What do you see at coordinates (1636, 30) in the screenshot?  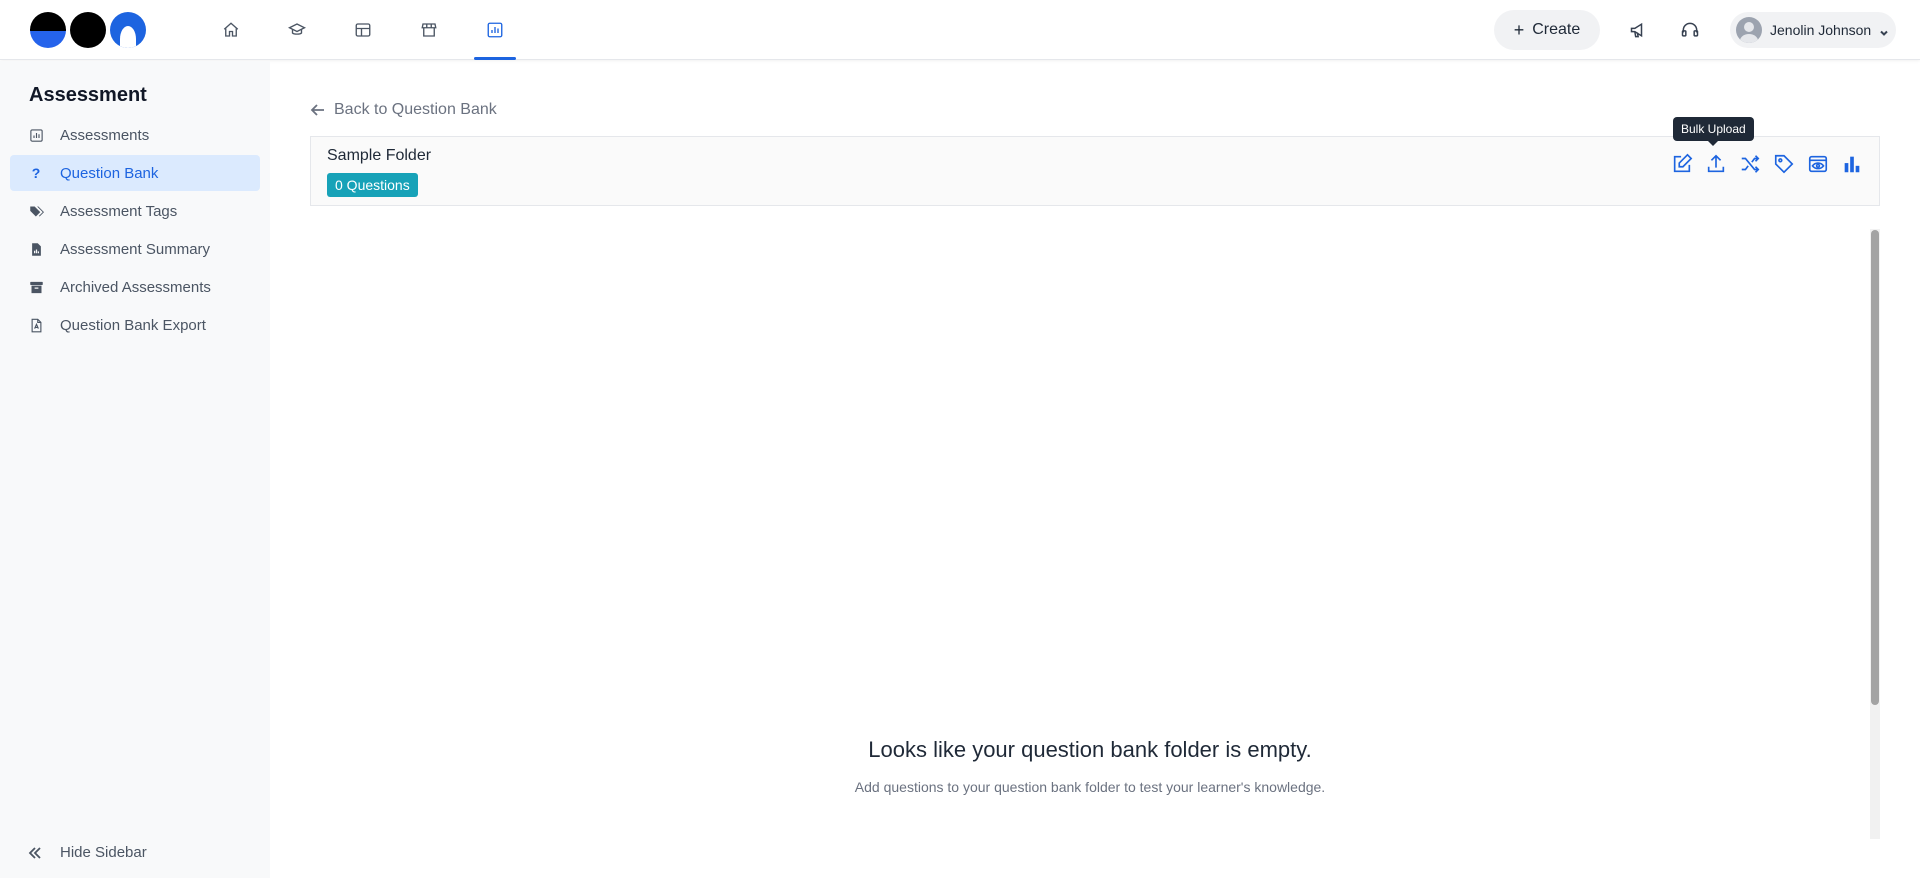 I see `megaphone-icon` at bounding box center [1636, 30].